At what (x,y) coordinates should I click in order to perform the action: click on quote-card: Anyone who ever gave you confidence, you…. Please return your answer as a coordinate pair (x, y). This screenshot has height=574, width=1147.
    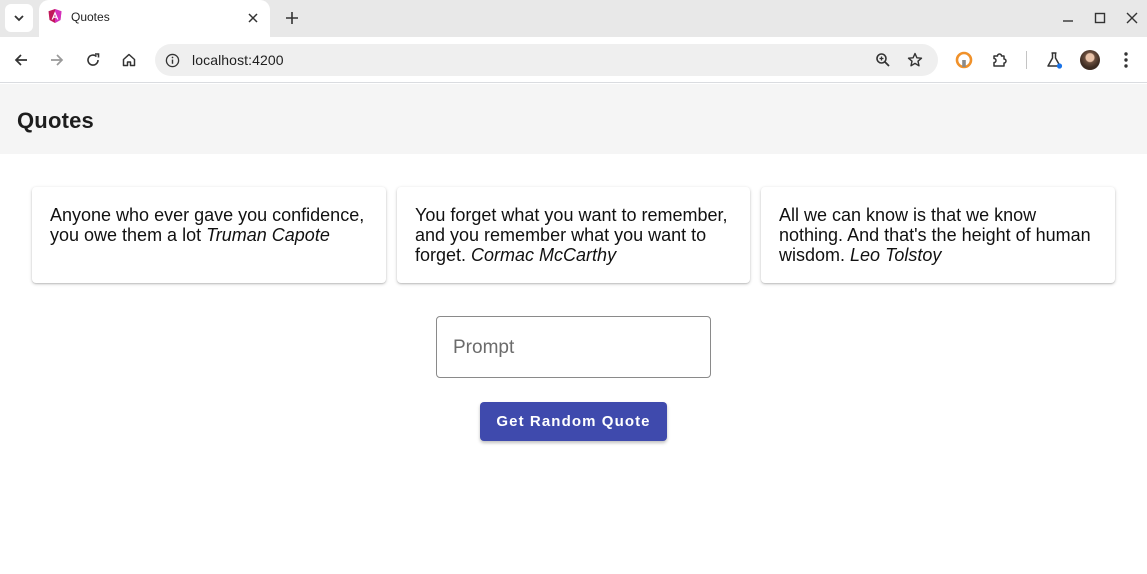
    Looking at the image, I should click on (209, 235).